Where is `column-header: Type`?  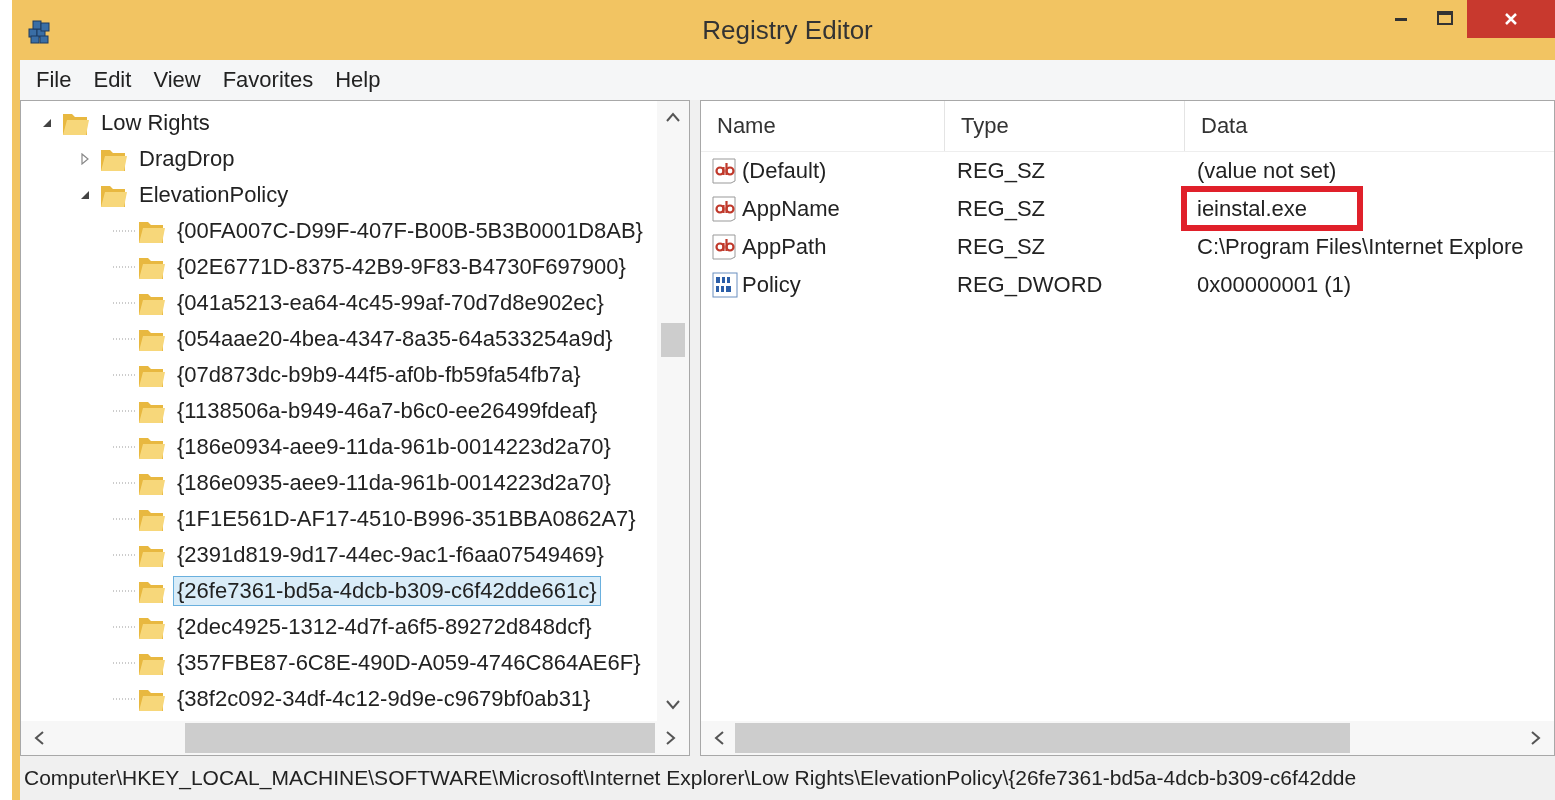
column-header: Type is located at coordinates (1065, 126).